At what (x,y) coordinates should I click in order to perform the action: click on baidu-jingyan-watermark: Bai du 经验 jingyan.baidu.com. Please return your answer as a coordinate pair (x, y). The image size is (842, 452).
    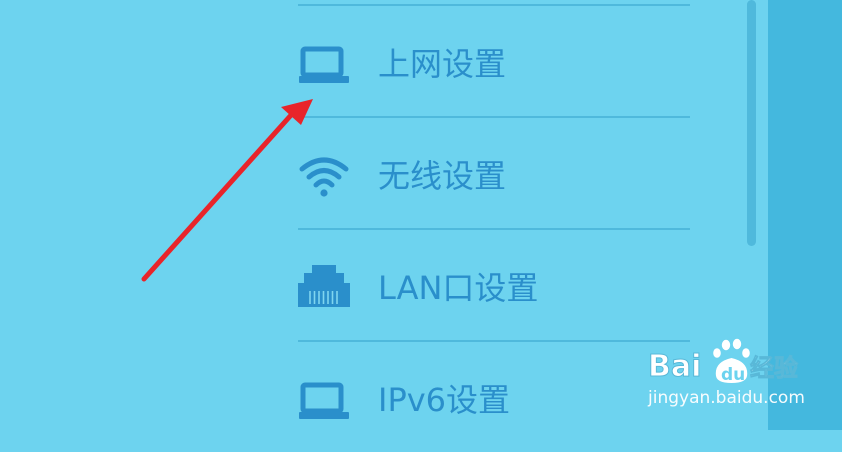
    Looking at the image, I should click on (726, 376).